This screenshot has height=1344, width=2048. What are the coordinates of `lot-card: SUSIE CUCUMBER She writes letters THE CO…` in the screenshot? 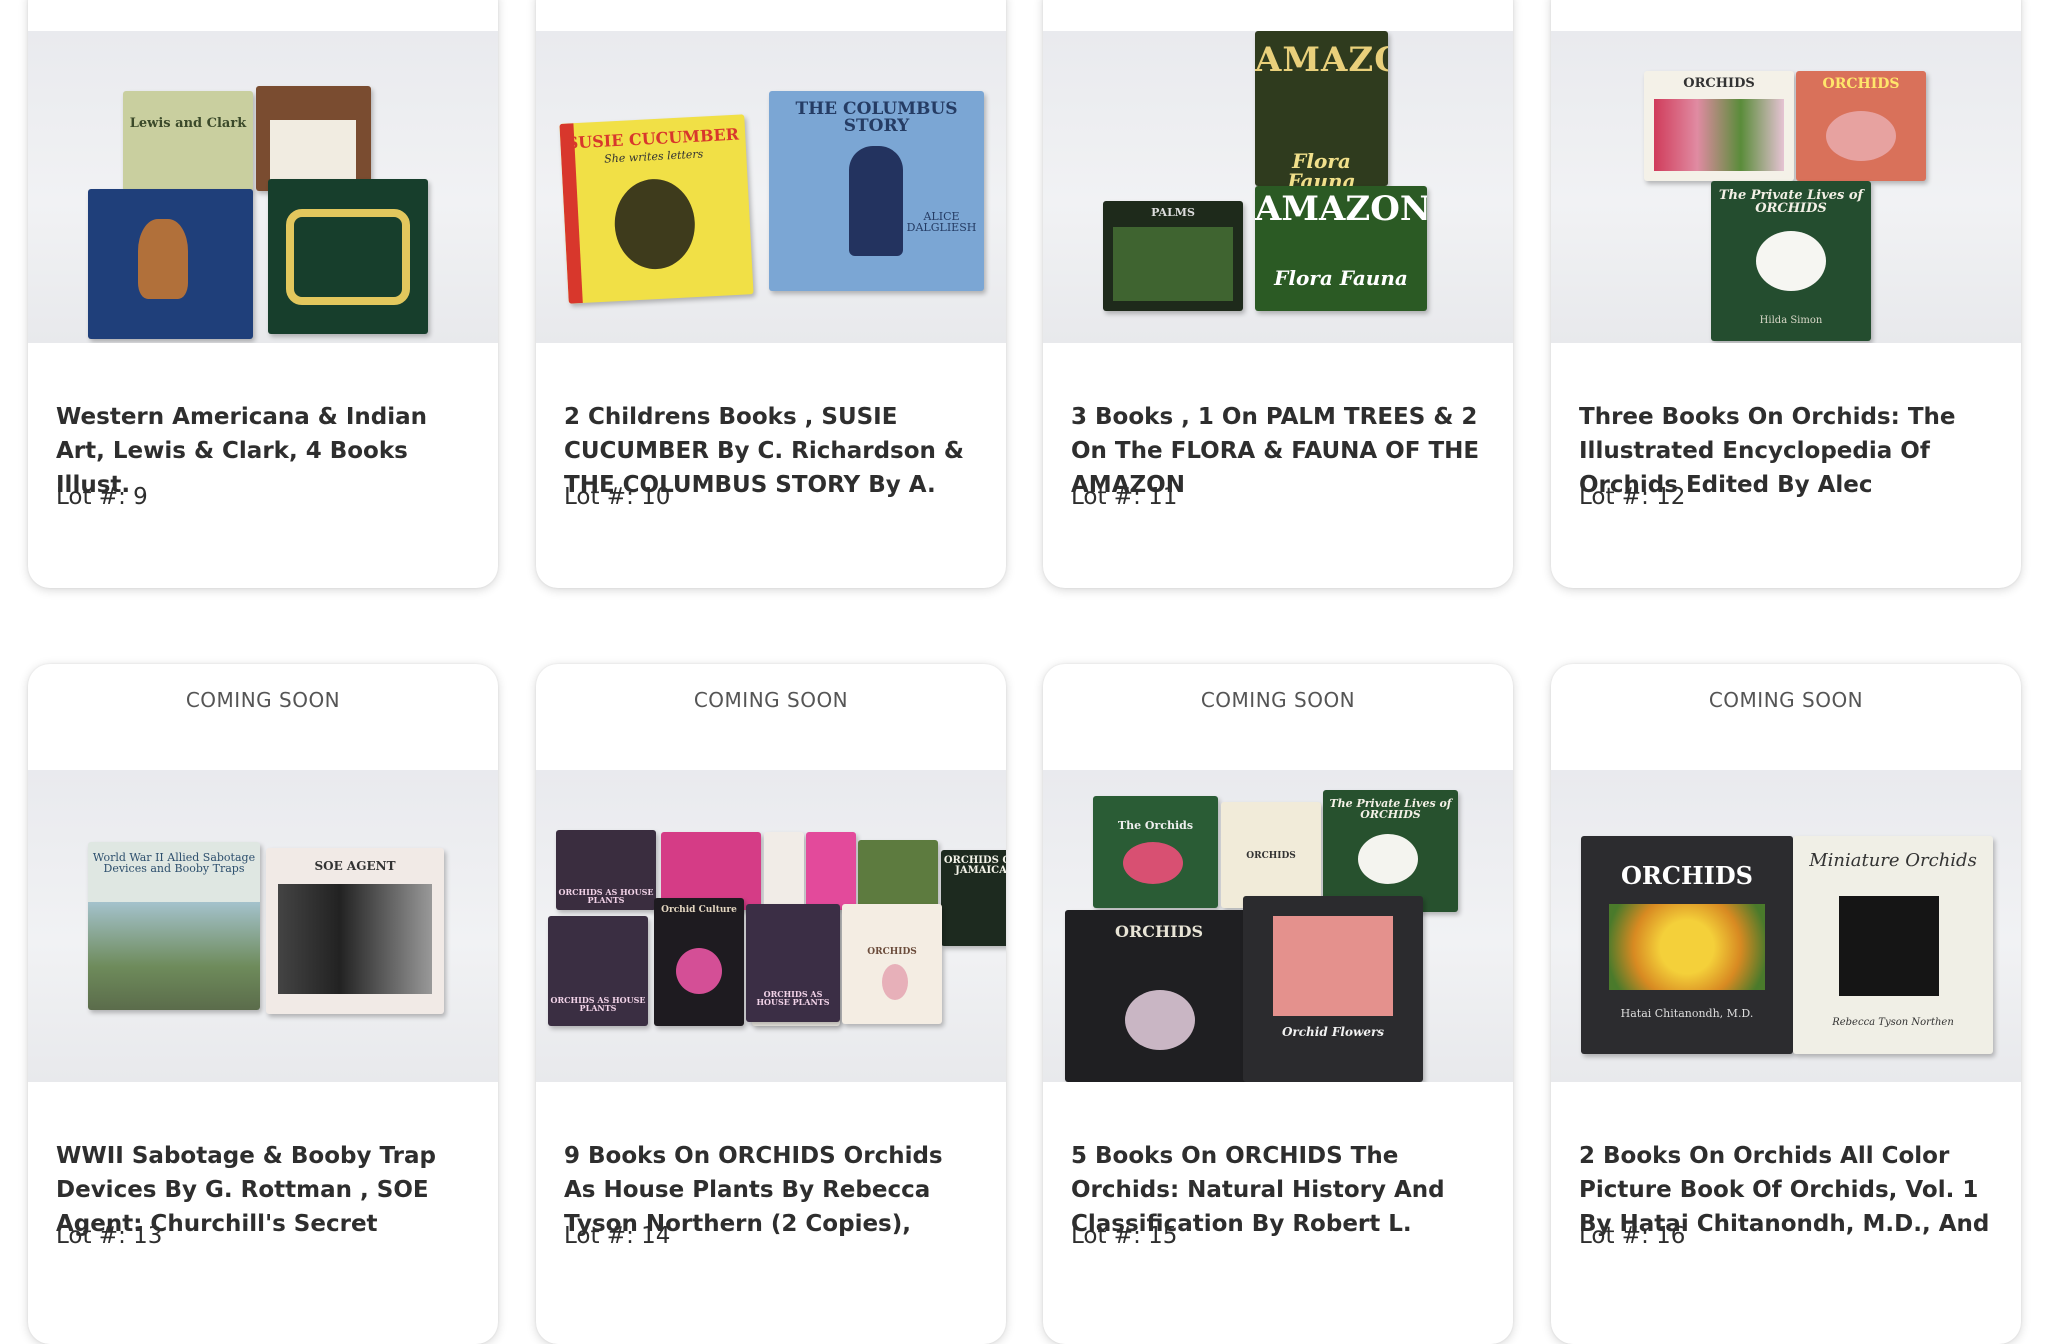 It's located at (771, 294).